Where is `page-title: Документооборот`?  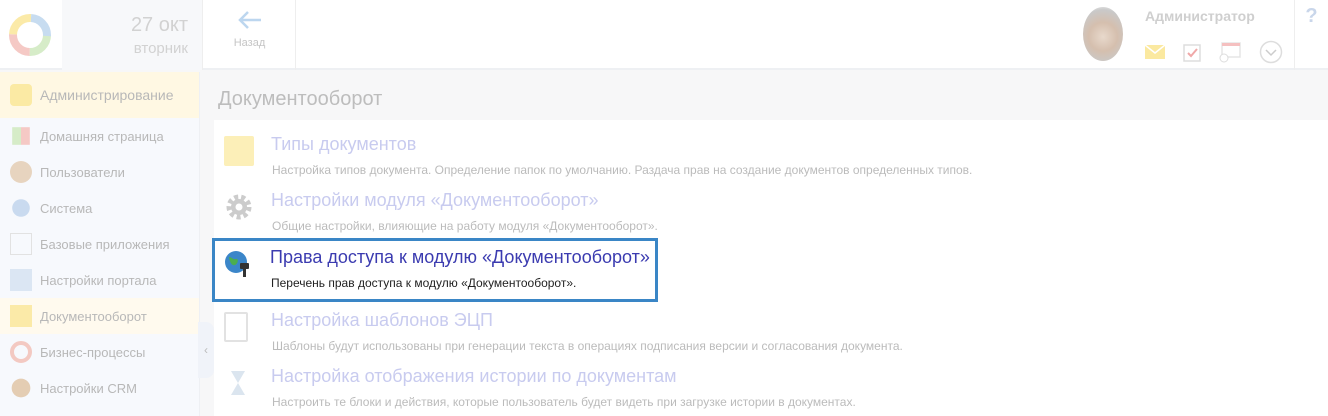 page-title: Документооборот is located at coordinates (300, 99).